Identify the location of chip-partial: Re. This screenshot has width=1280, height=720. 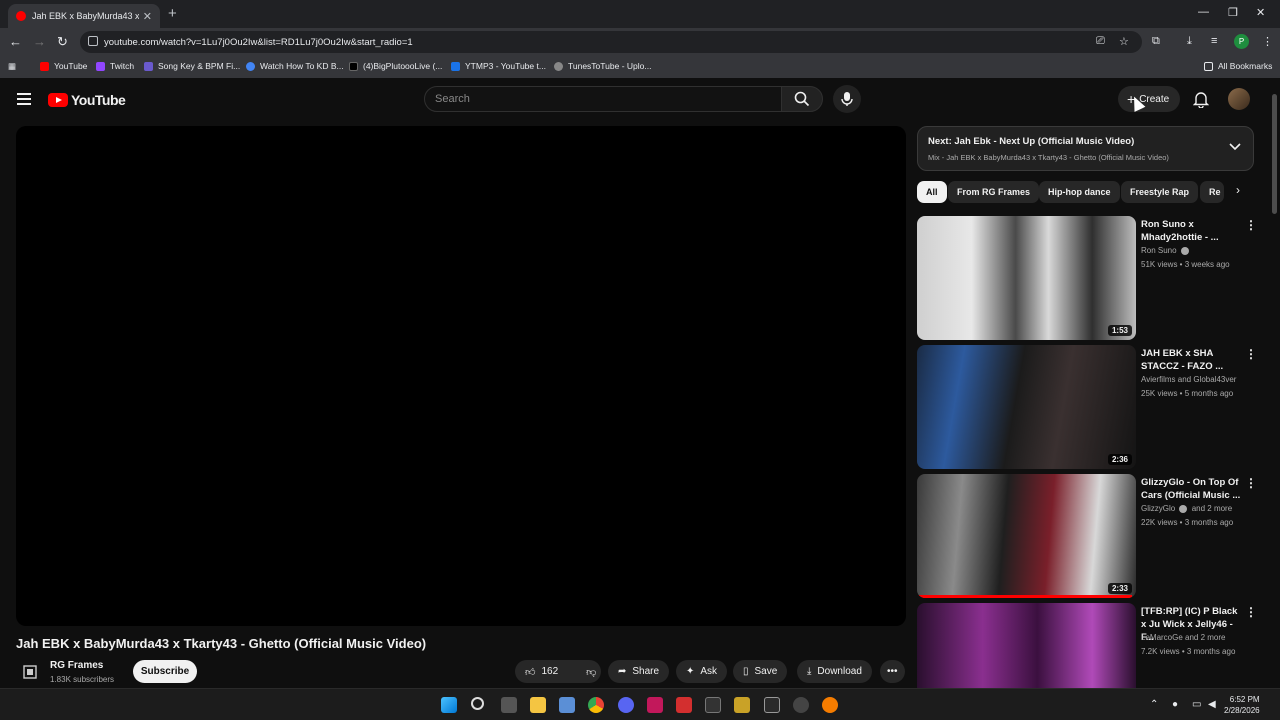
(1212, 192).